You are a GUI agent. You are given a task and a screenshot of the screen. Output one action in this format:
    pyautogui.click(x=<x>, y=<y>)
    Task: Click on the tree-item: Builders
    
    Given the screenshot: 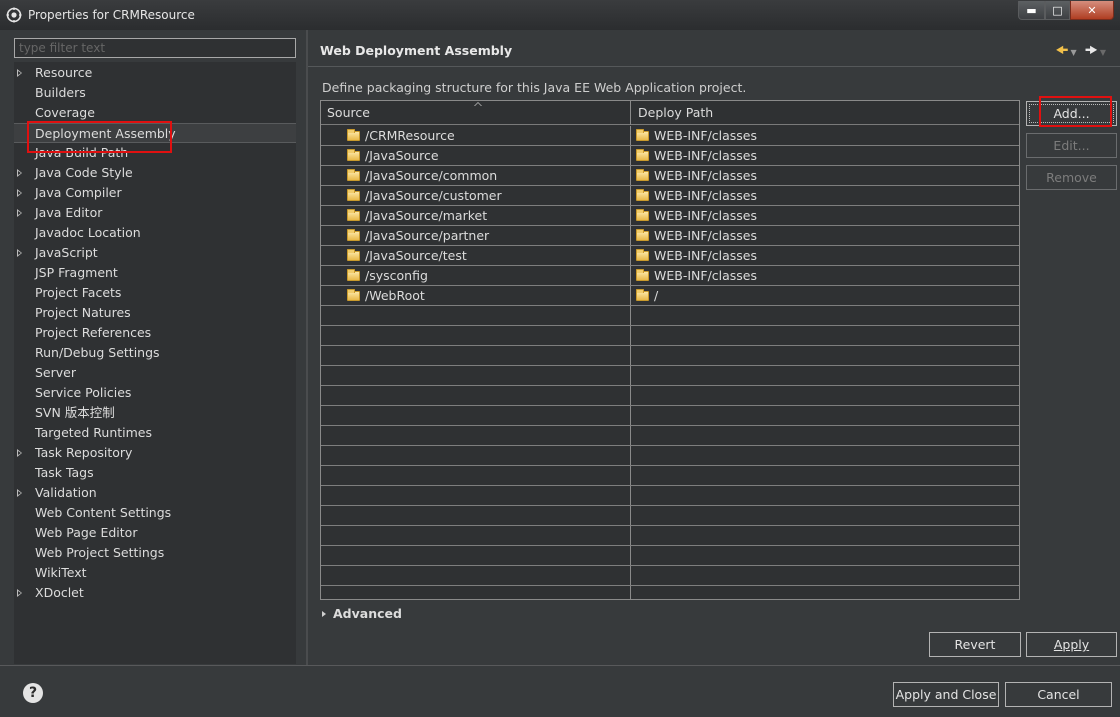 What is the action you would take?
    pyautogui.click(x=155, y=93)
    